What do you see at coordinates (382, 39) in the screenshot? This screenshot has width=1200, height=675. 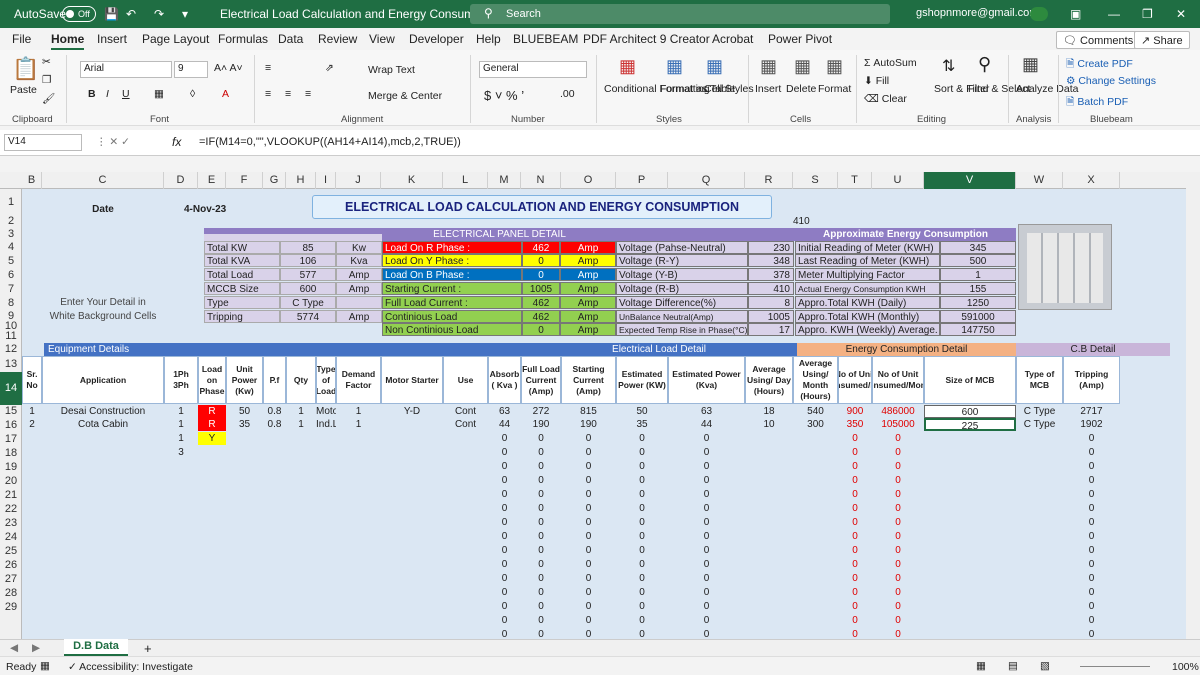 I see `tab-view: View` at bounding box center [382, 39].